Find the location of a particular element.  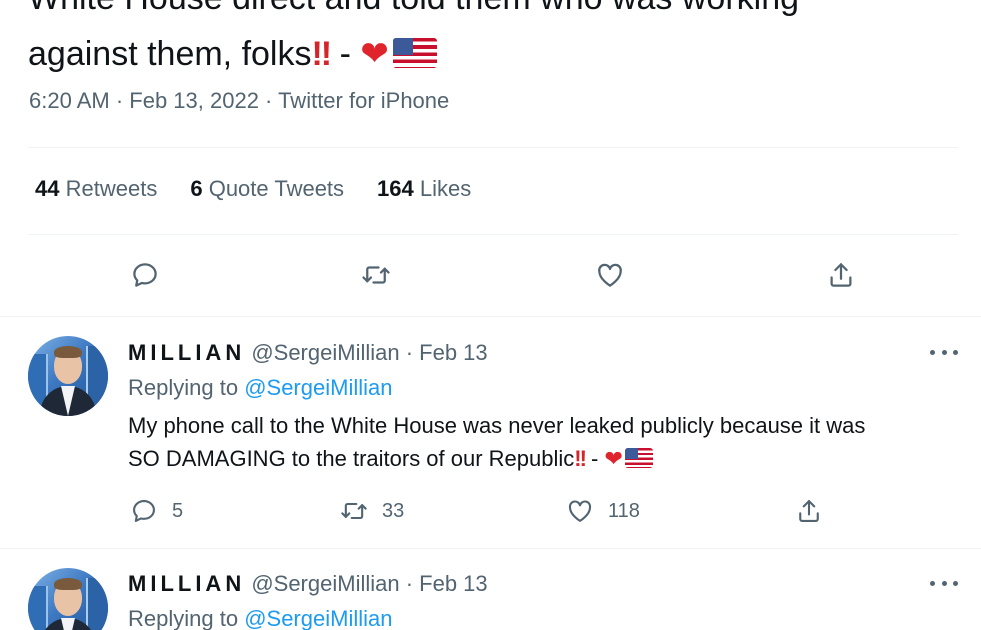

quote-tweets-label: Quote Tweets is located at coordinates (276, 188).